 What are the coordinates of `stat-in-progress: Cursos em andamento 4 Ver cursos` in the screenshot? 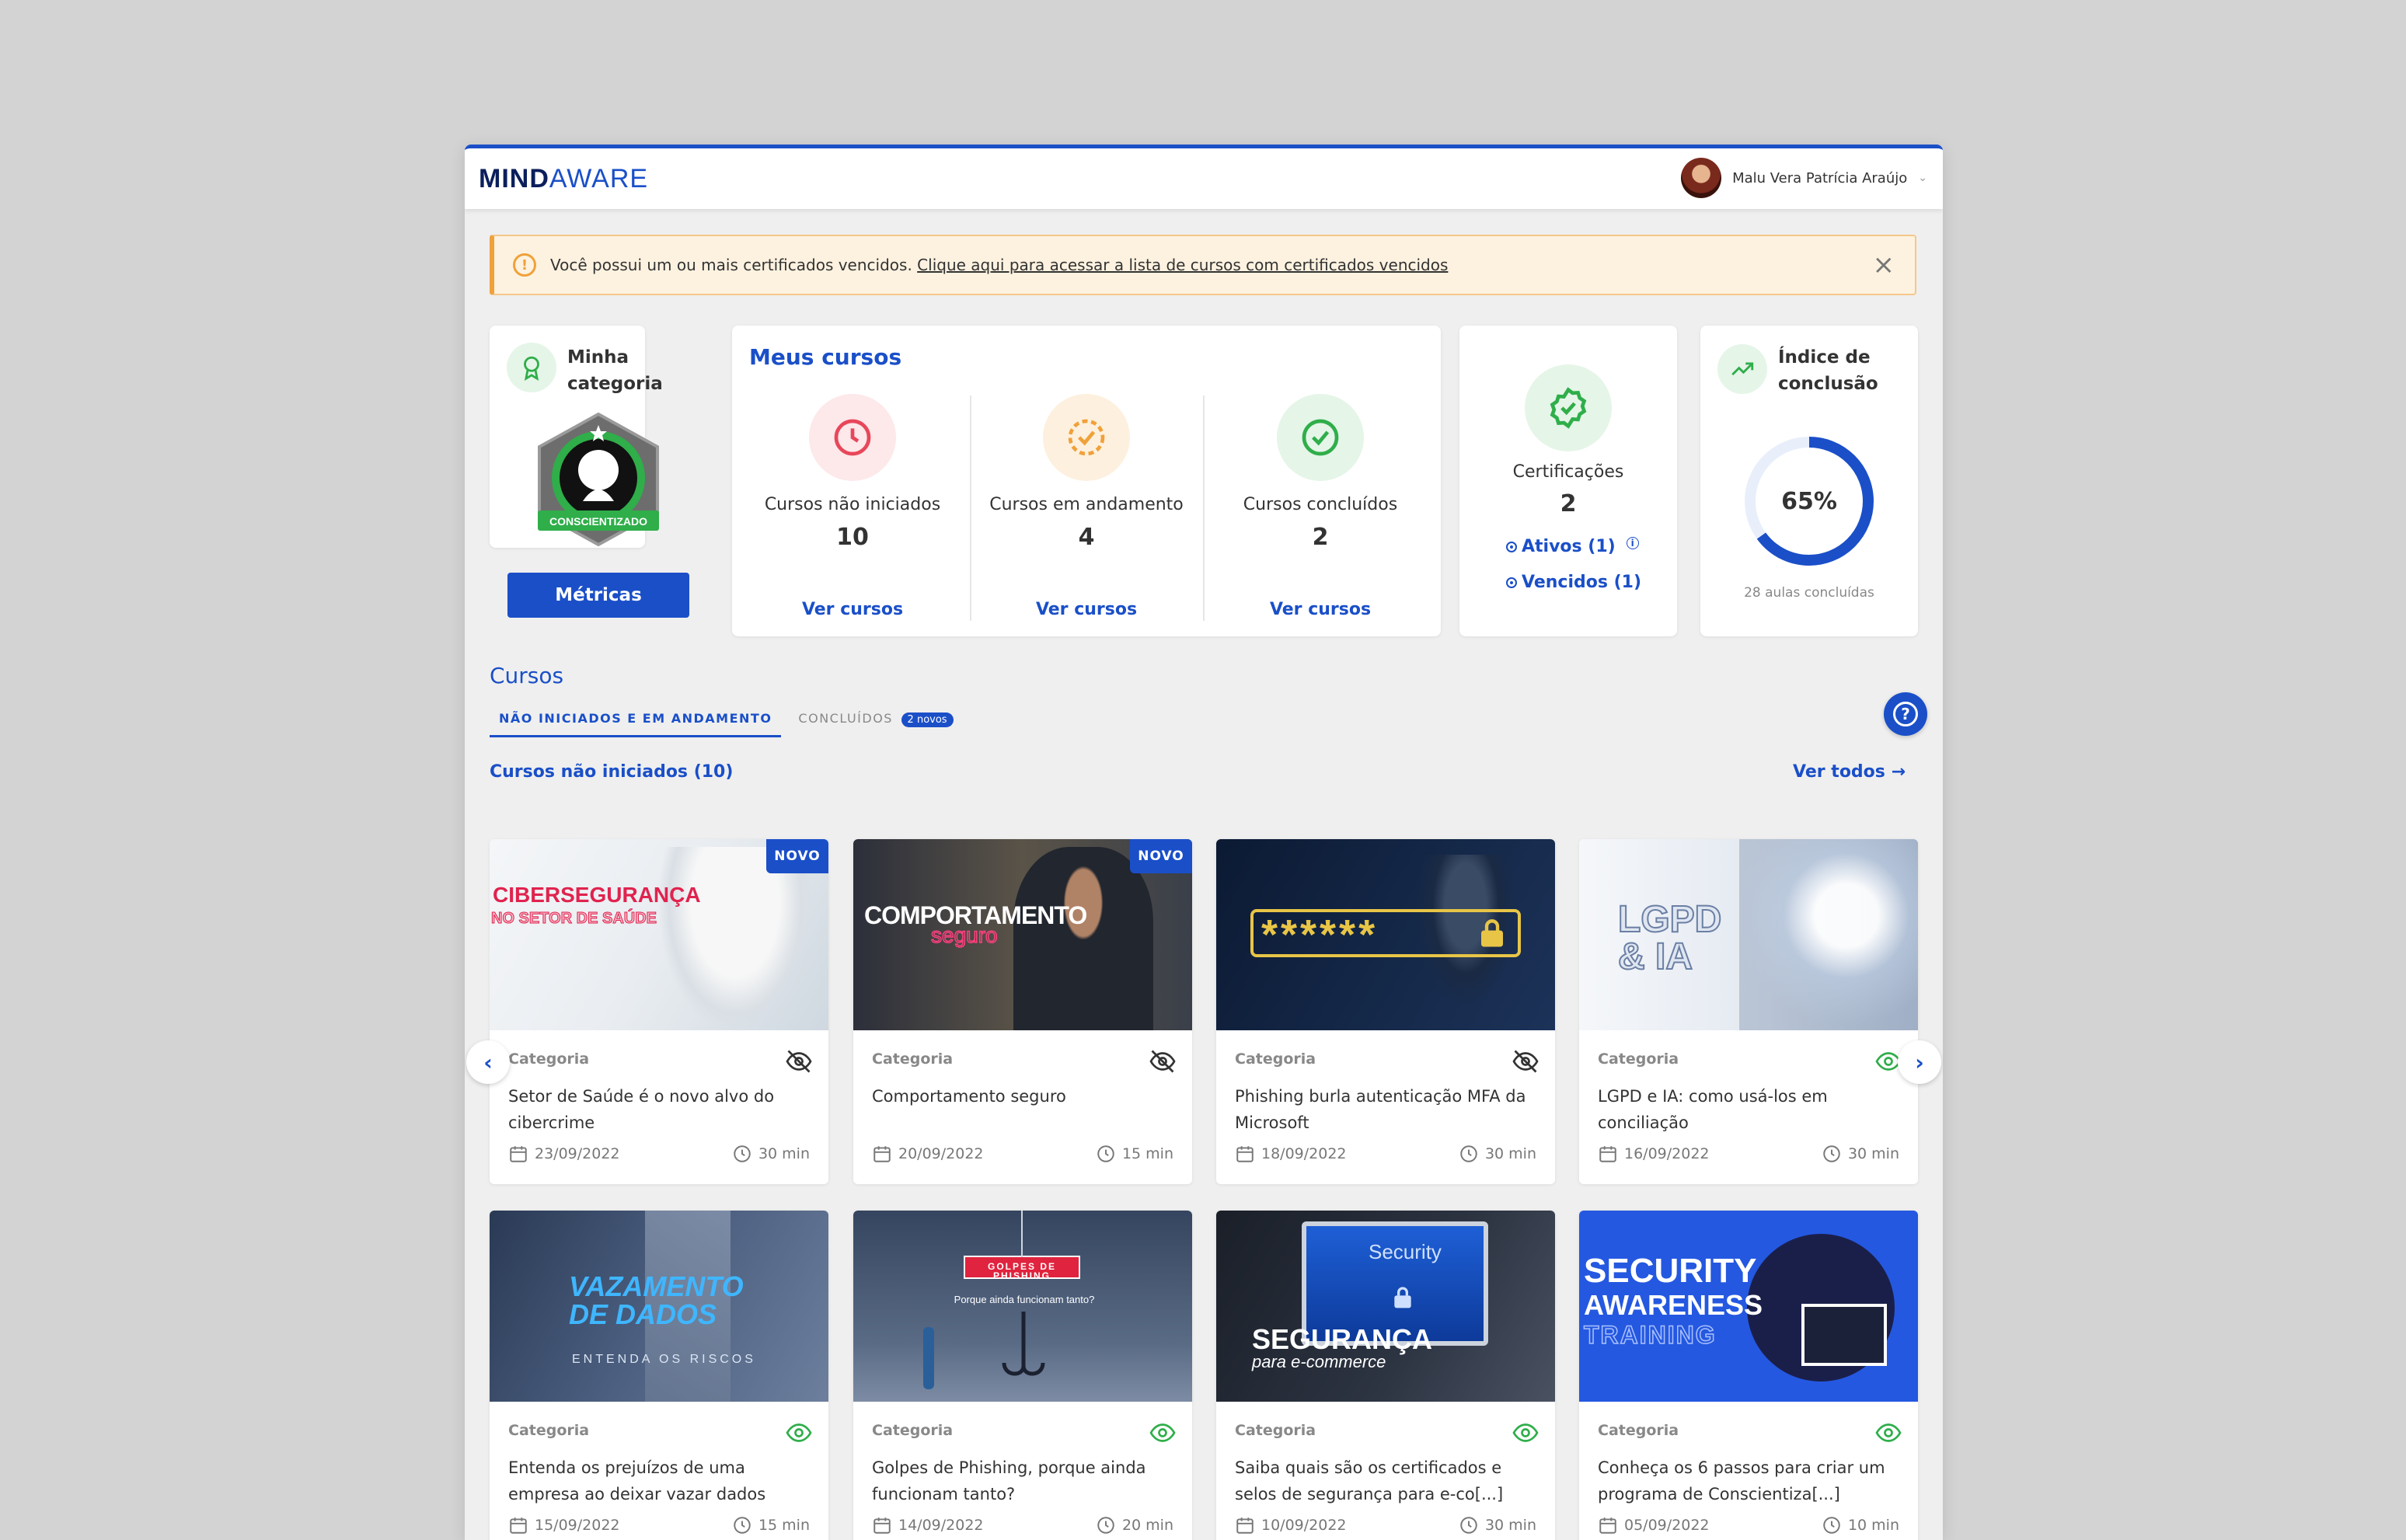 It's located at (1086, 506).